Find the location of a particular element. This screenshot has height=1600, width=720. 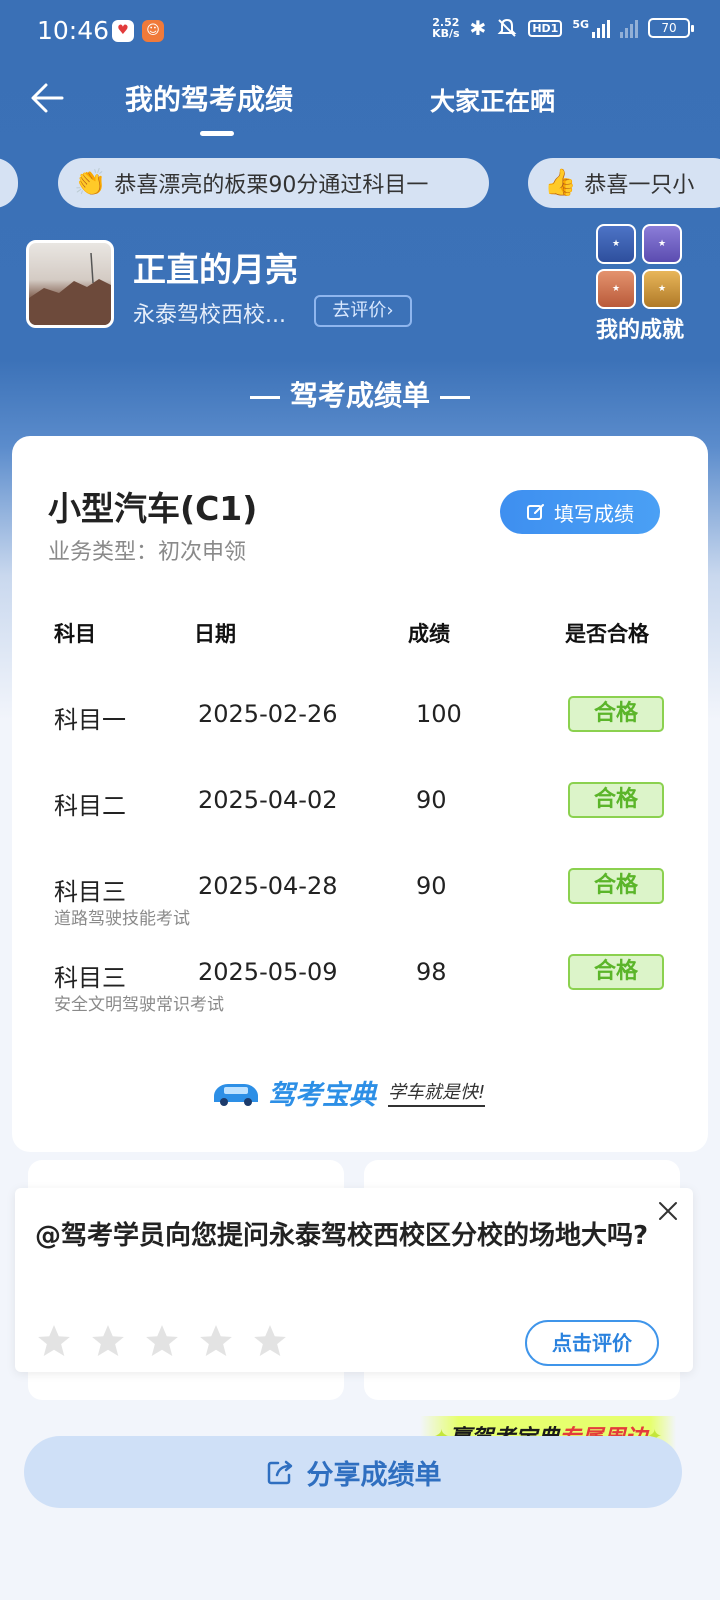

notification-app-icon: ♥ is located at coordinates (123, 31).